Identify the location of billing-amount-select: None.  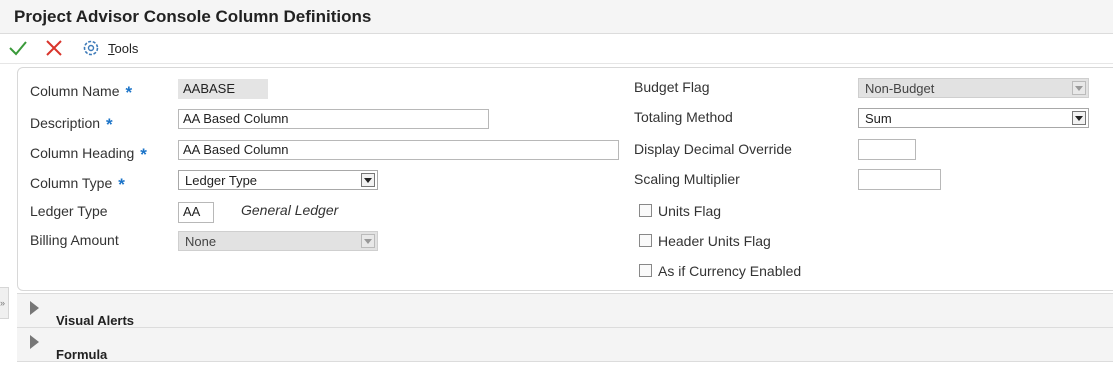
(278, 241).